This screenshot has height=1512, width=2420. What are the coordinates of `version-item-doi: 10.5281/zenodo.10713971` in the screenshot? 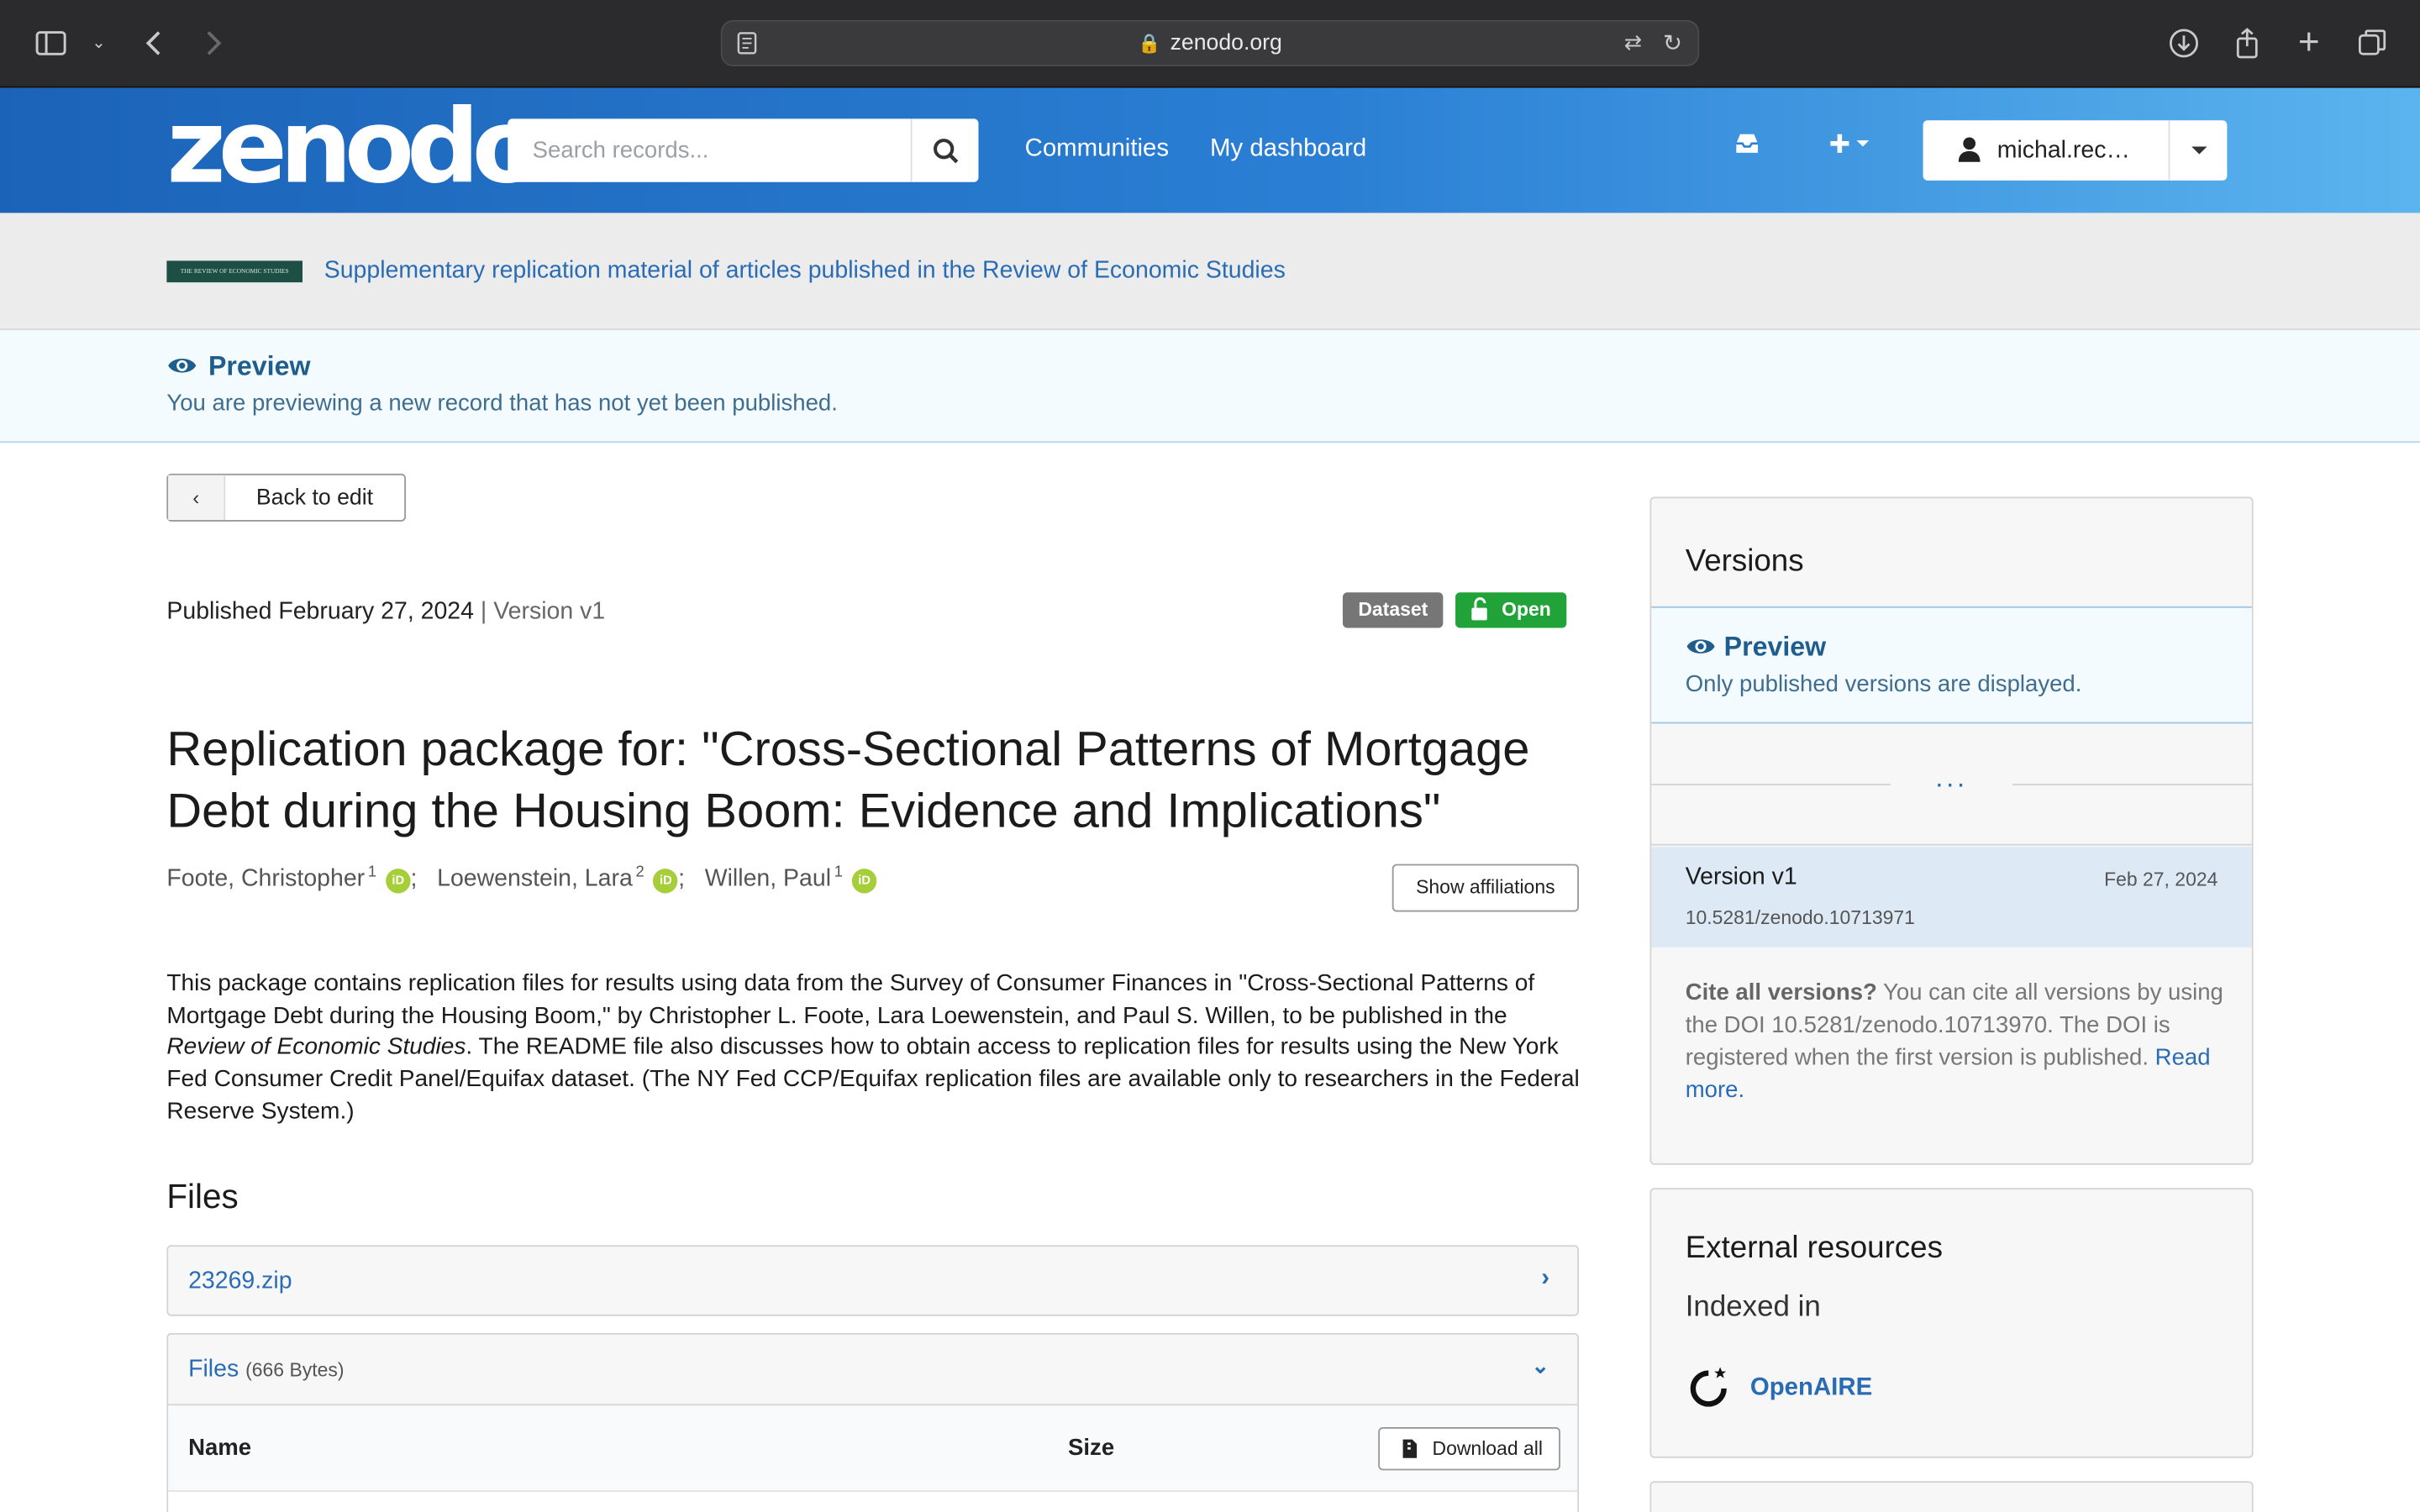 It's located at (1800, 918).